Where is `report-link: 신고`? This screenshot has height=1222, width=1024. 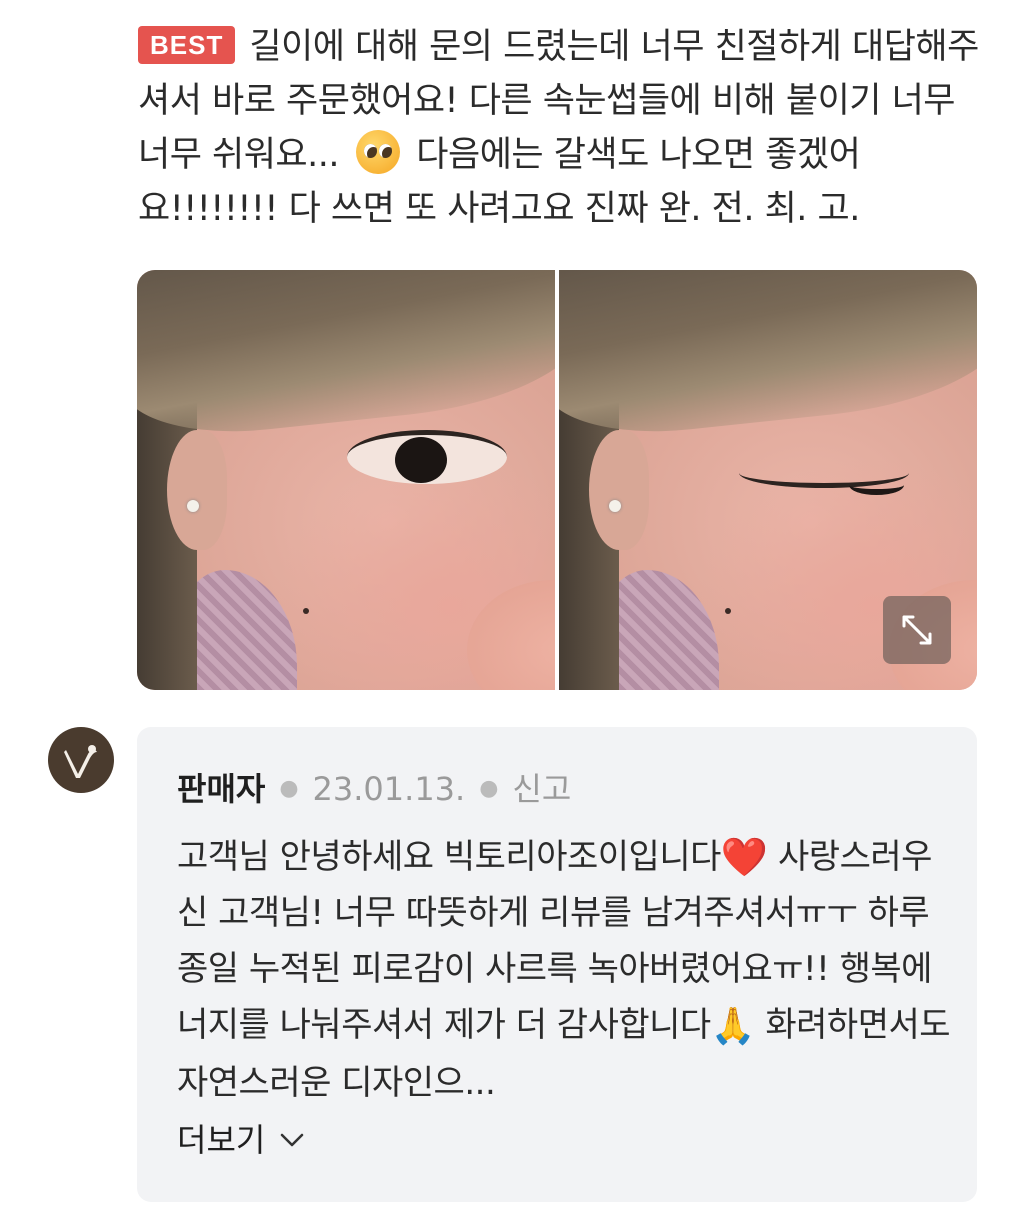
report-link: 신고 is located at coordinates (541, 789).